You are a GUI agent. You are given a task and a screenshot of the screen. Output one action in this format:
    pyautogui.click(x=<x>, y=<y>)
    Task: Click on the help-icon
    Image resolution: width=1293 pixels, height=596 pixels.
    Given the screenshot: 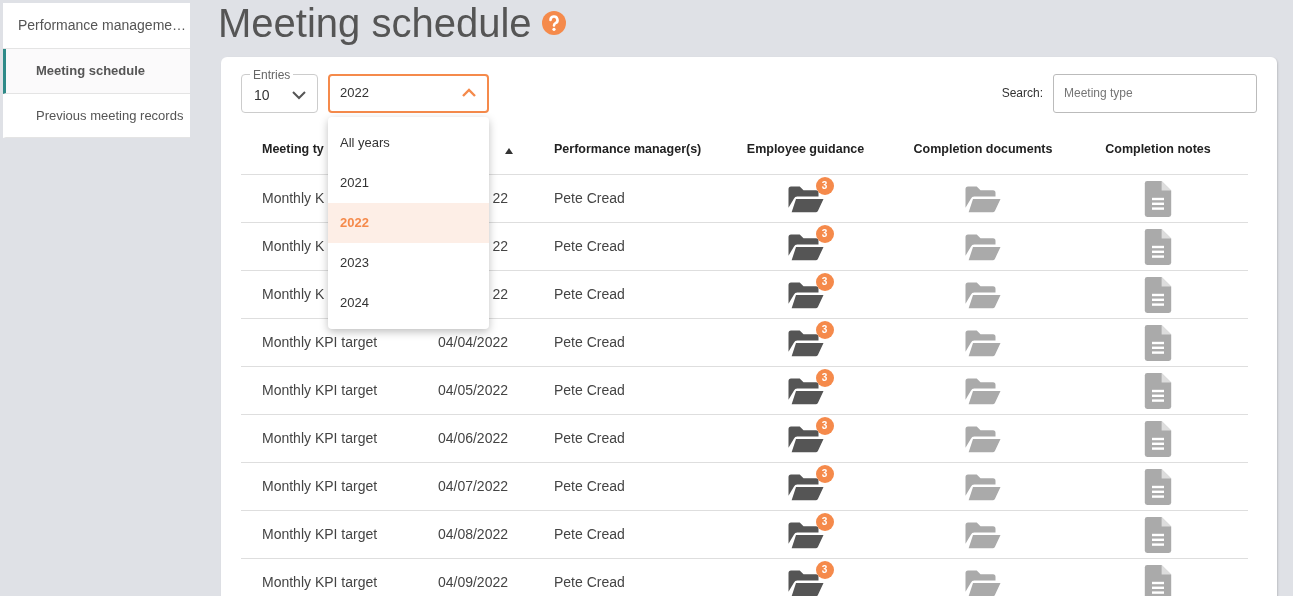 What is the action you would take?
    pyautogui.click(x=553, y=23)
    